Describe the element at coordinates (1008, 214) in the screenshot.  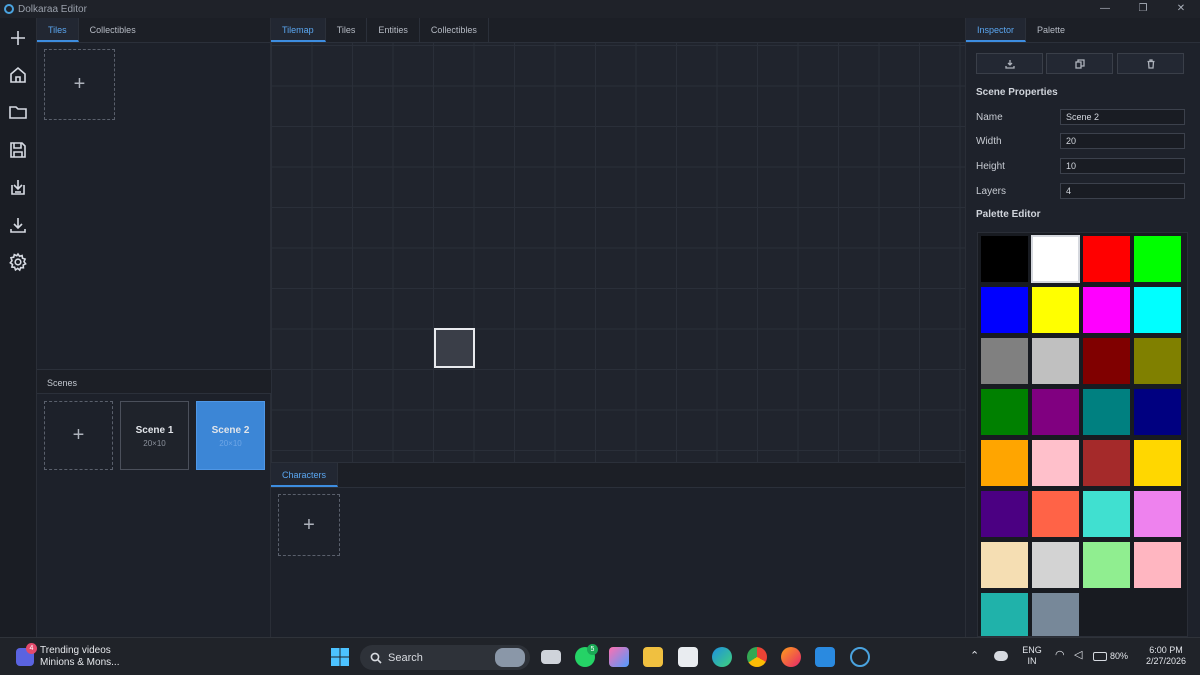
I see `palette-editor-title: Palette Editor` at that location.